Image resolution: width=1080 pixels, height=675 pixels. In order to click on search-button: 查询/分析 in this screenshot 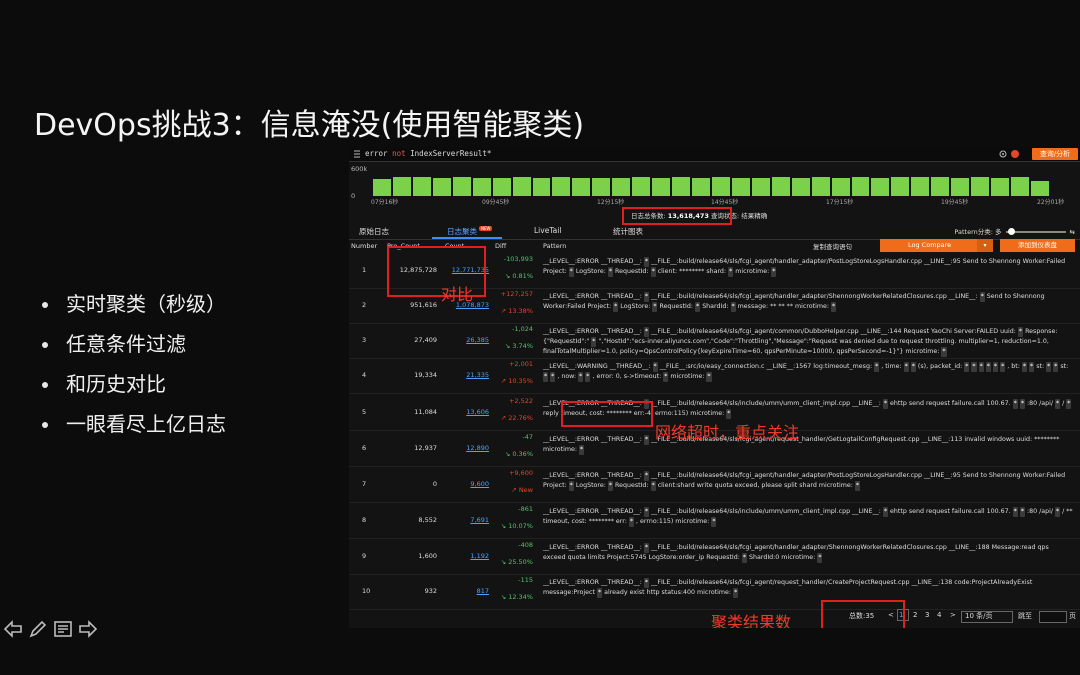, I will do `click(1055, 154)`.